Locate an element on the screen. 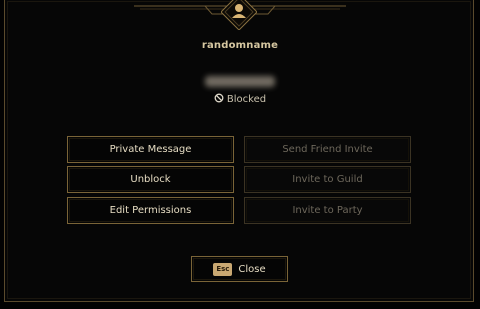  edit-permissions-button: Edit Permissions is located at coordinates (150, 210).